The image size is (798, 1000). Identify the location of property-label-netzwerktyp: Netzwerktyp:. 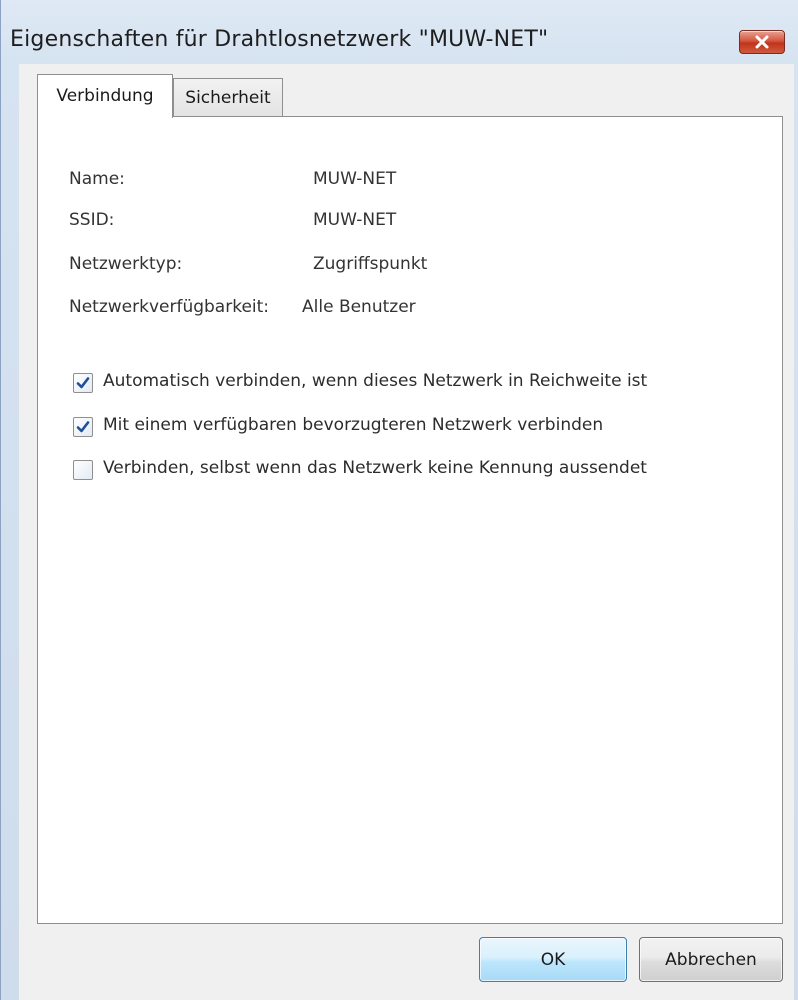
(126, 264).